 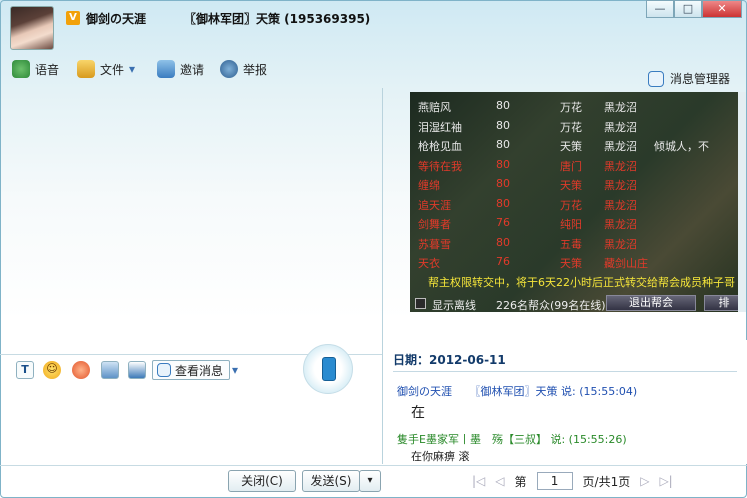 I want to click on guild-member-row: 天衣 76 天策 藏剑山庄, so click(x=578, y=261).